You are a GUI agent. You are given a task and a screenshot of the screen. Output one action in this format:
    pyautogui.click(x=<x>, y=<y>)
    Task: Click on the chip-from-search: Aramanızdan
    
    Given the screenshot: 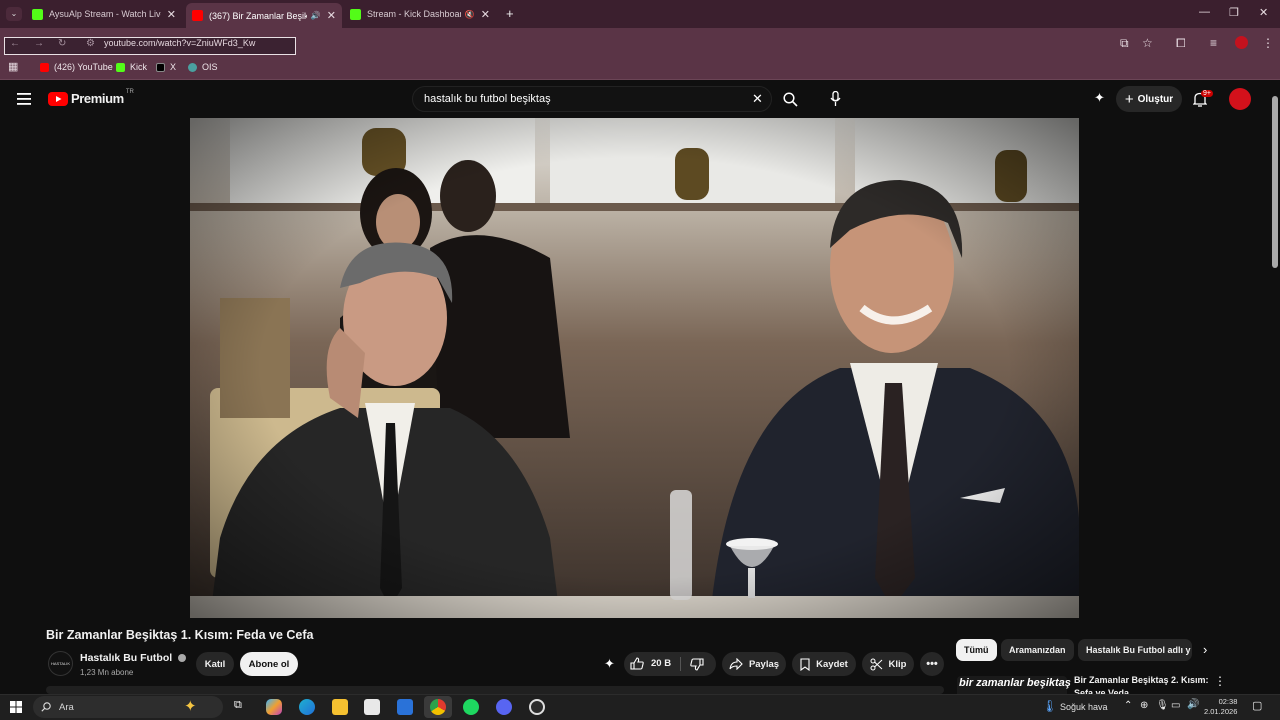 What is the action you would take?
    pyautogui.click(x=1037, y=650)
    